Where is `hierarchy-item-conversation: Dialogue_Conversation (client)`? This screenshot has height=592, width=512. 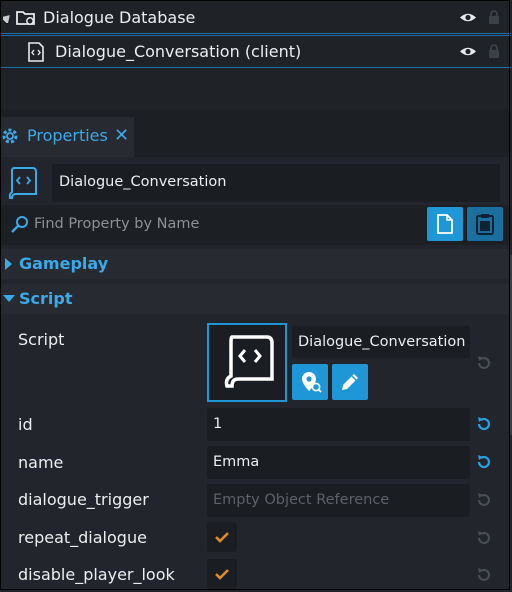 hierarchy-item-conversation: Dialogue_Conversation (client) is located at coordinates (256, 51).